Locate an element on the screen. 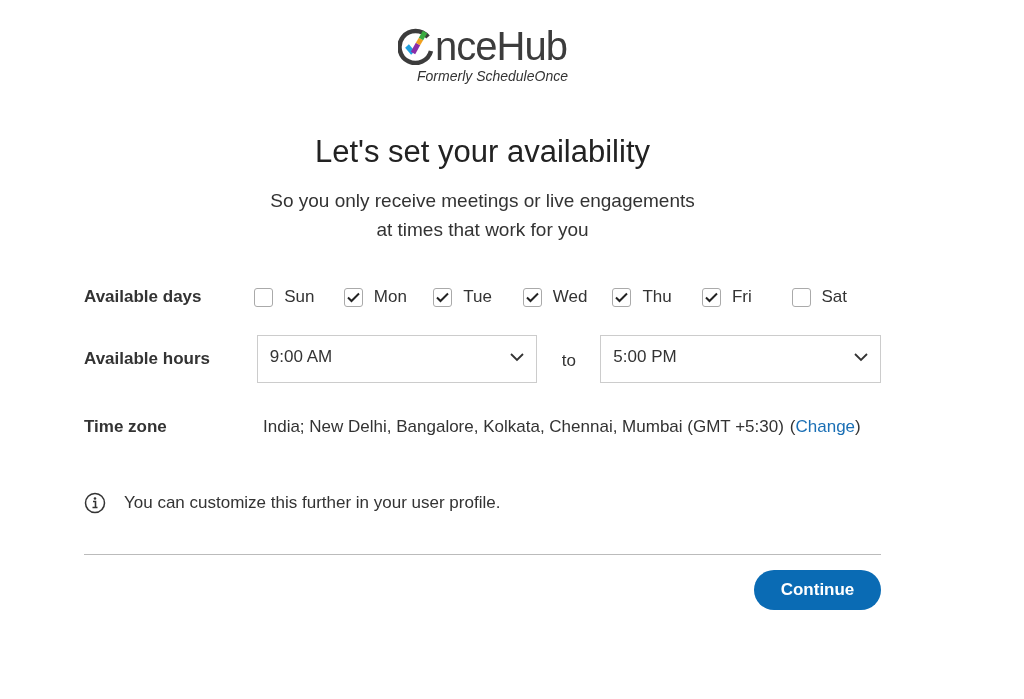 Image resolution: width=1024 pixels, height=699 pixels. info-icon is located at coordinates (95, 503).